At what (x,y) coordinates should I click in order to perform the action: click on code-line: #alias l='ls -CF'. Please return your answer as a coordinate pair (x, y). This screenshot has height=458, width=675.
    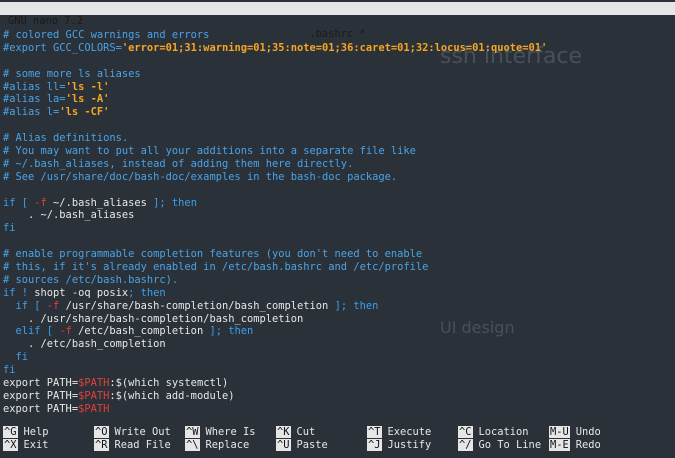
    Looking at the image, I should click on (275, 112).